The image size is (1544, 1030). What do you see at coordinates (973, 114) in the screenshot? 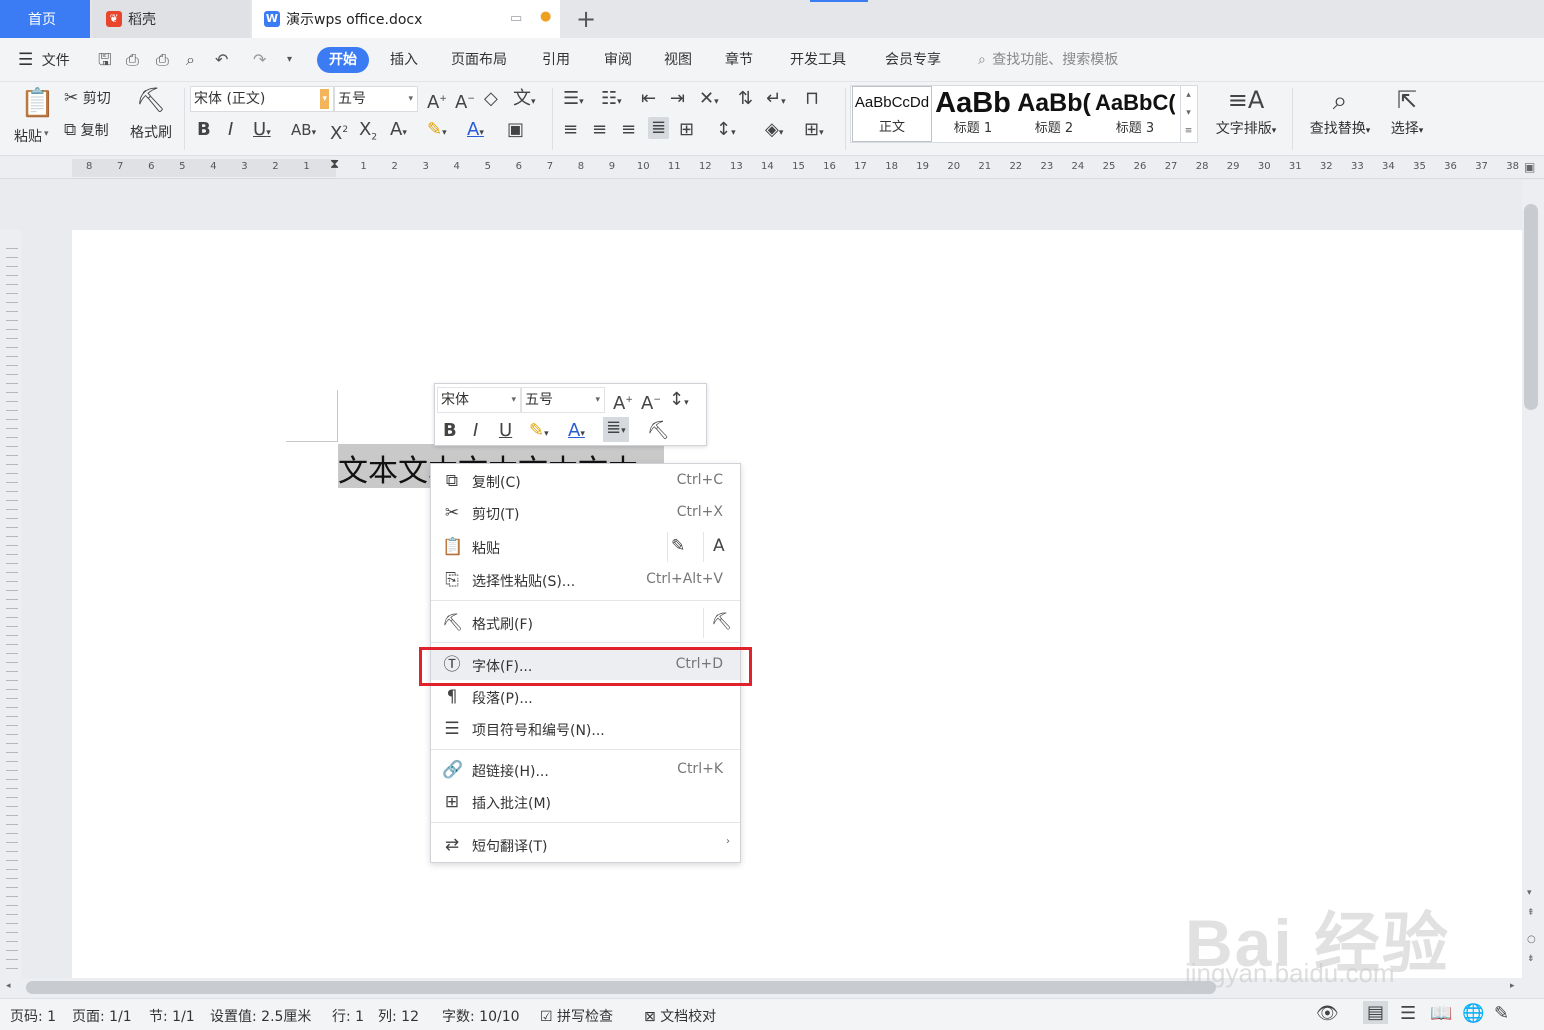
I see `style-heading1: AaBb 标题 1` at bounding box center [973, 114].